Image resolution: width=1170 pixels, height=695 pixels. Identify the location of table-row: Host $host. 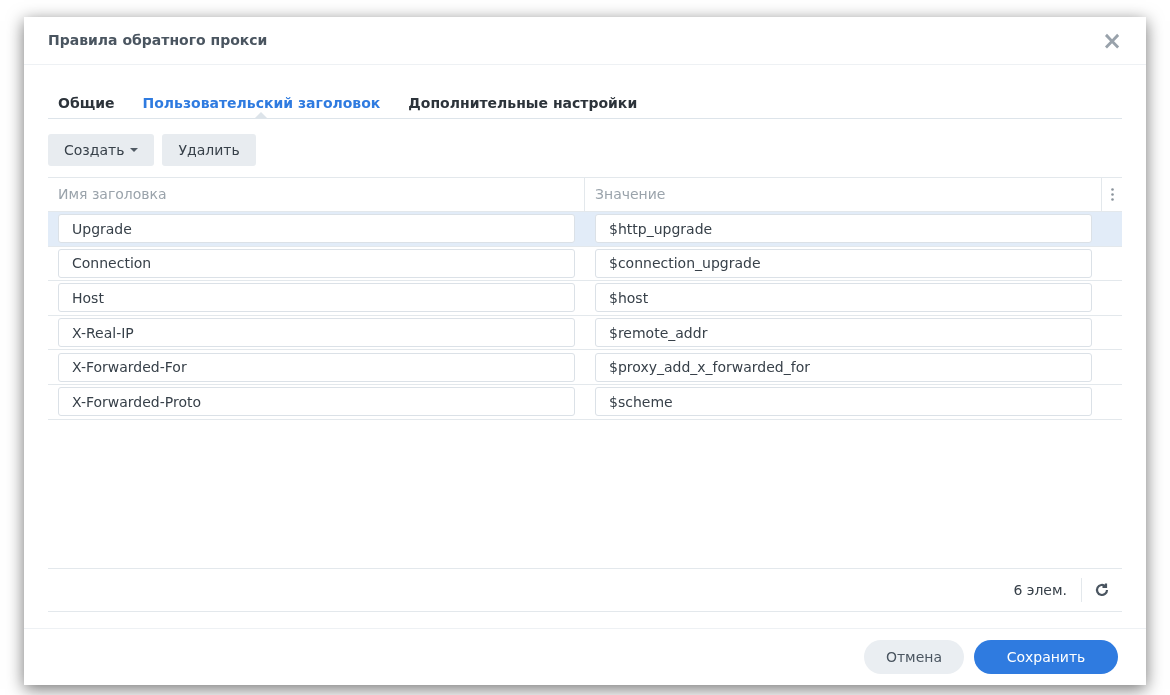
(585, 298).